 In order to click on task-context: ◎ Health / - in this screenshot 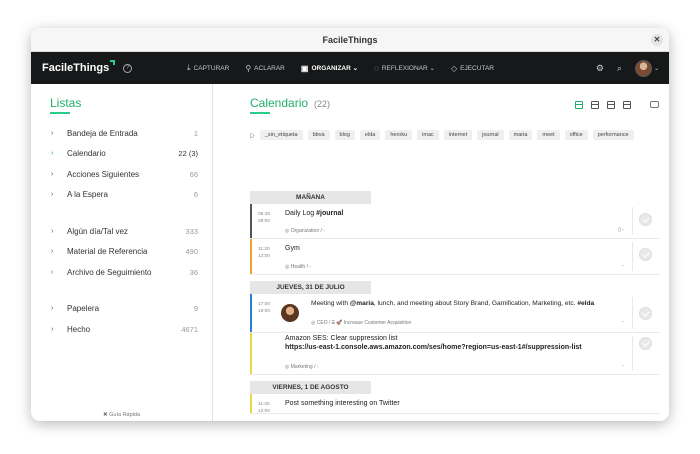, I will do `click(298, 267)`.